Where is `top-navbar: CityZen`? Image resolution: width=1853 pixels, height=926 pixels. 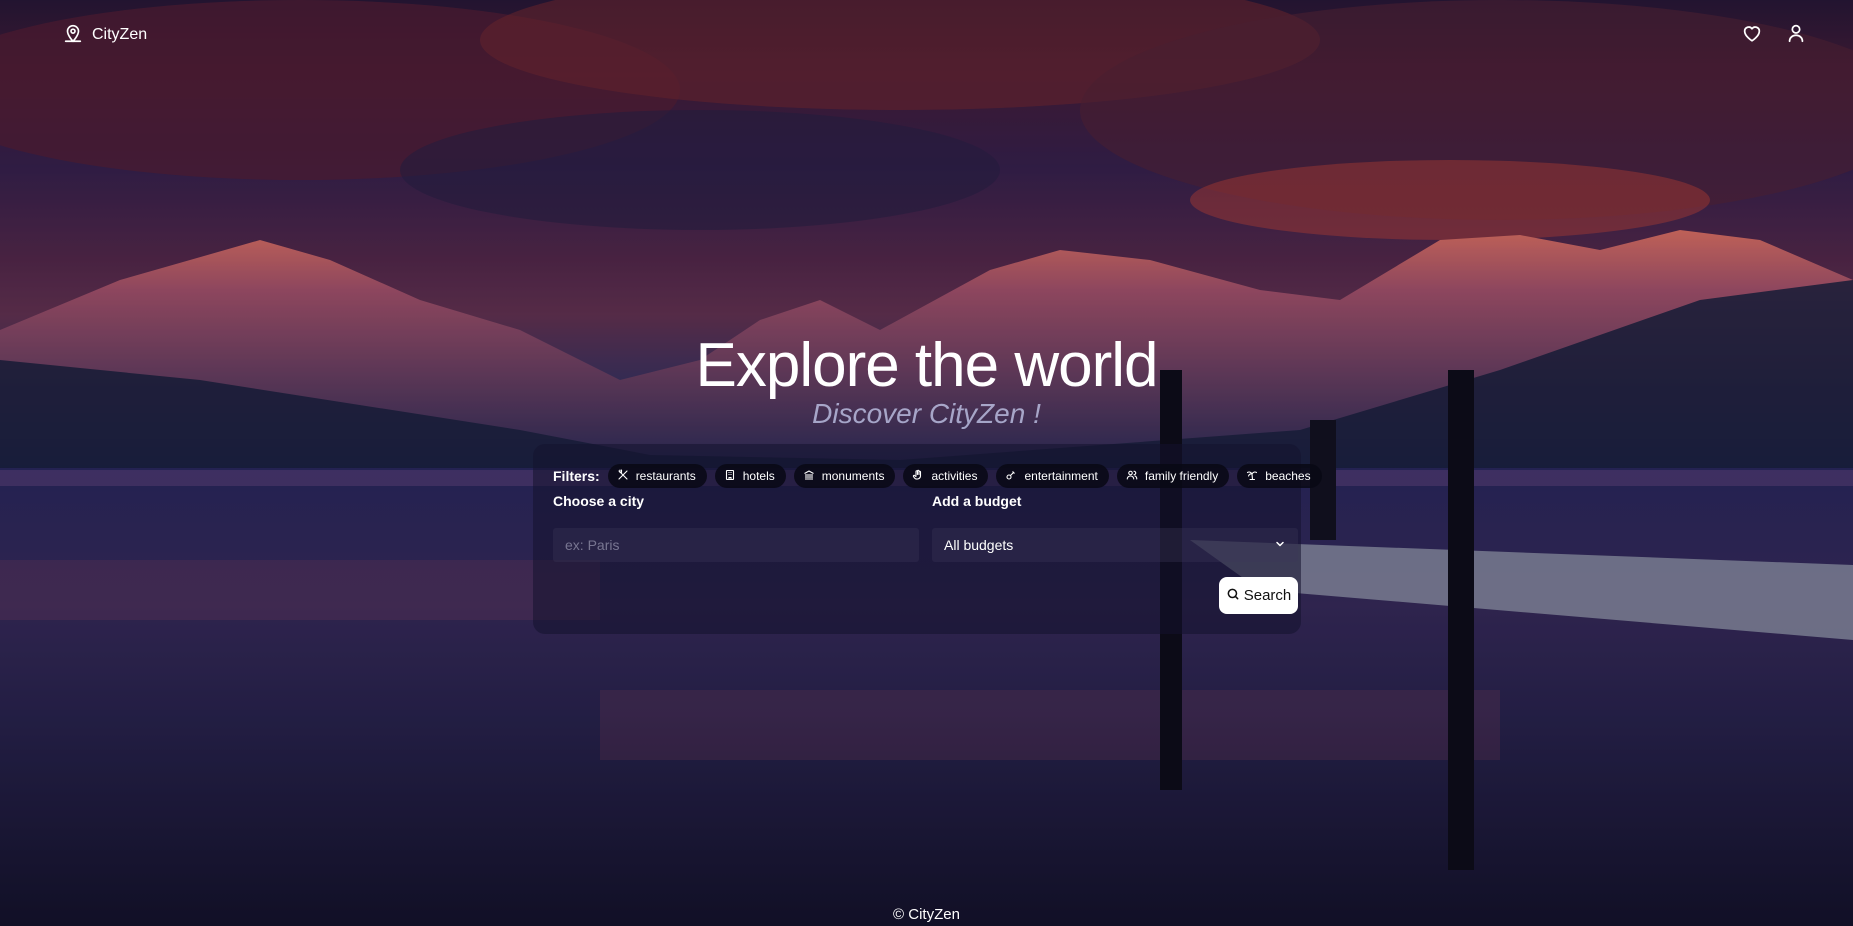
top-navbar: CityZen is located at coordinates (926, 35).